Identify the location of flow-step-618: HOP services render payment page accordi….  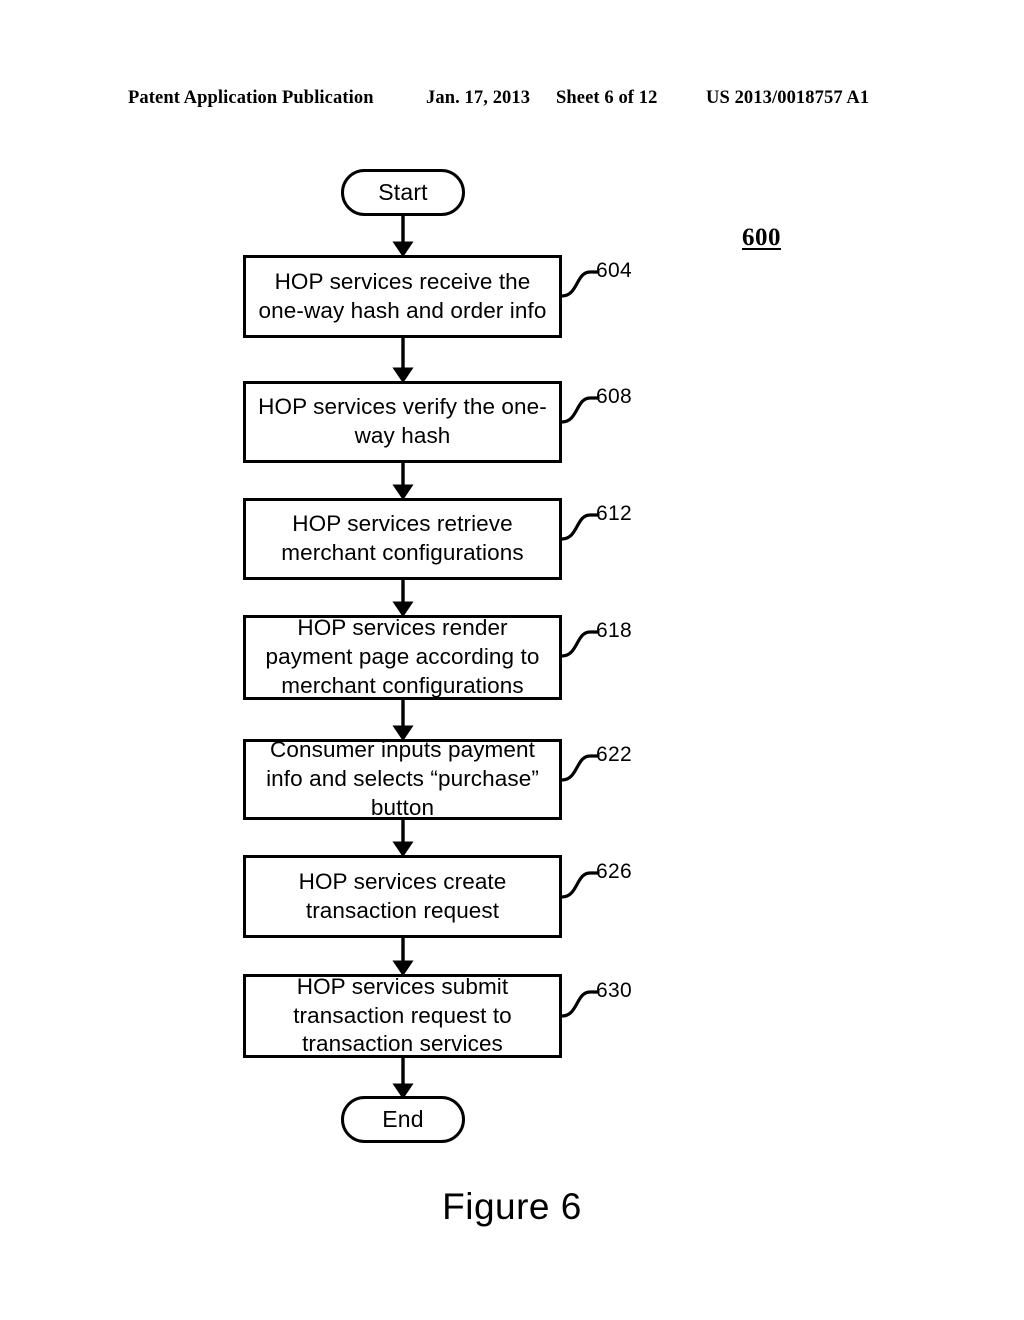
(402, 657).